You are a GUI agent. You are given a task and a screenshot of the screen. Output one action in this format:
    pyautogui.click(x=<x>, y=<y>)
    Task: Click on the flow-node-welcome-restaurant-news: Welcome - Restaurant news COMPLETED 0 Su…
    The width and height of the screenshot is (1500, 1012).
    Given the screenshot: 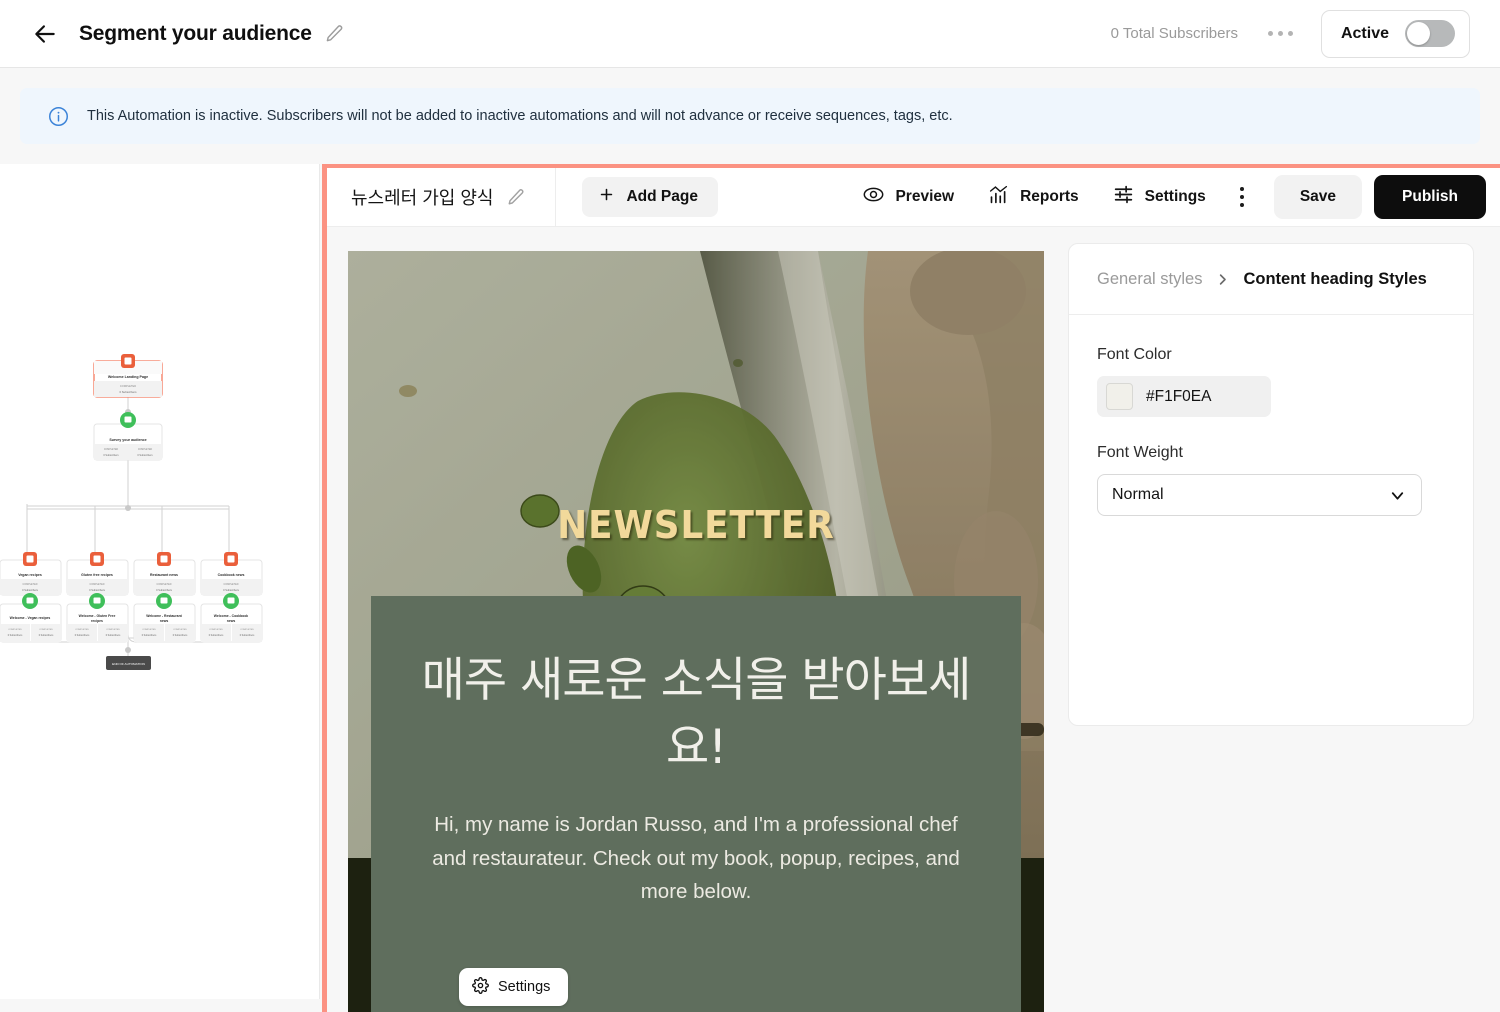 What is the action you would take?
    pyautogui.click(x=164, y=618)
    